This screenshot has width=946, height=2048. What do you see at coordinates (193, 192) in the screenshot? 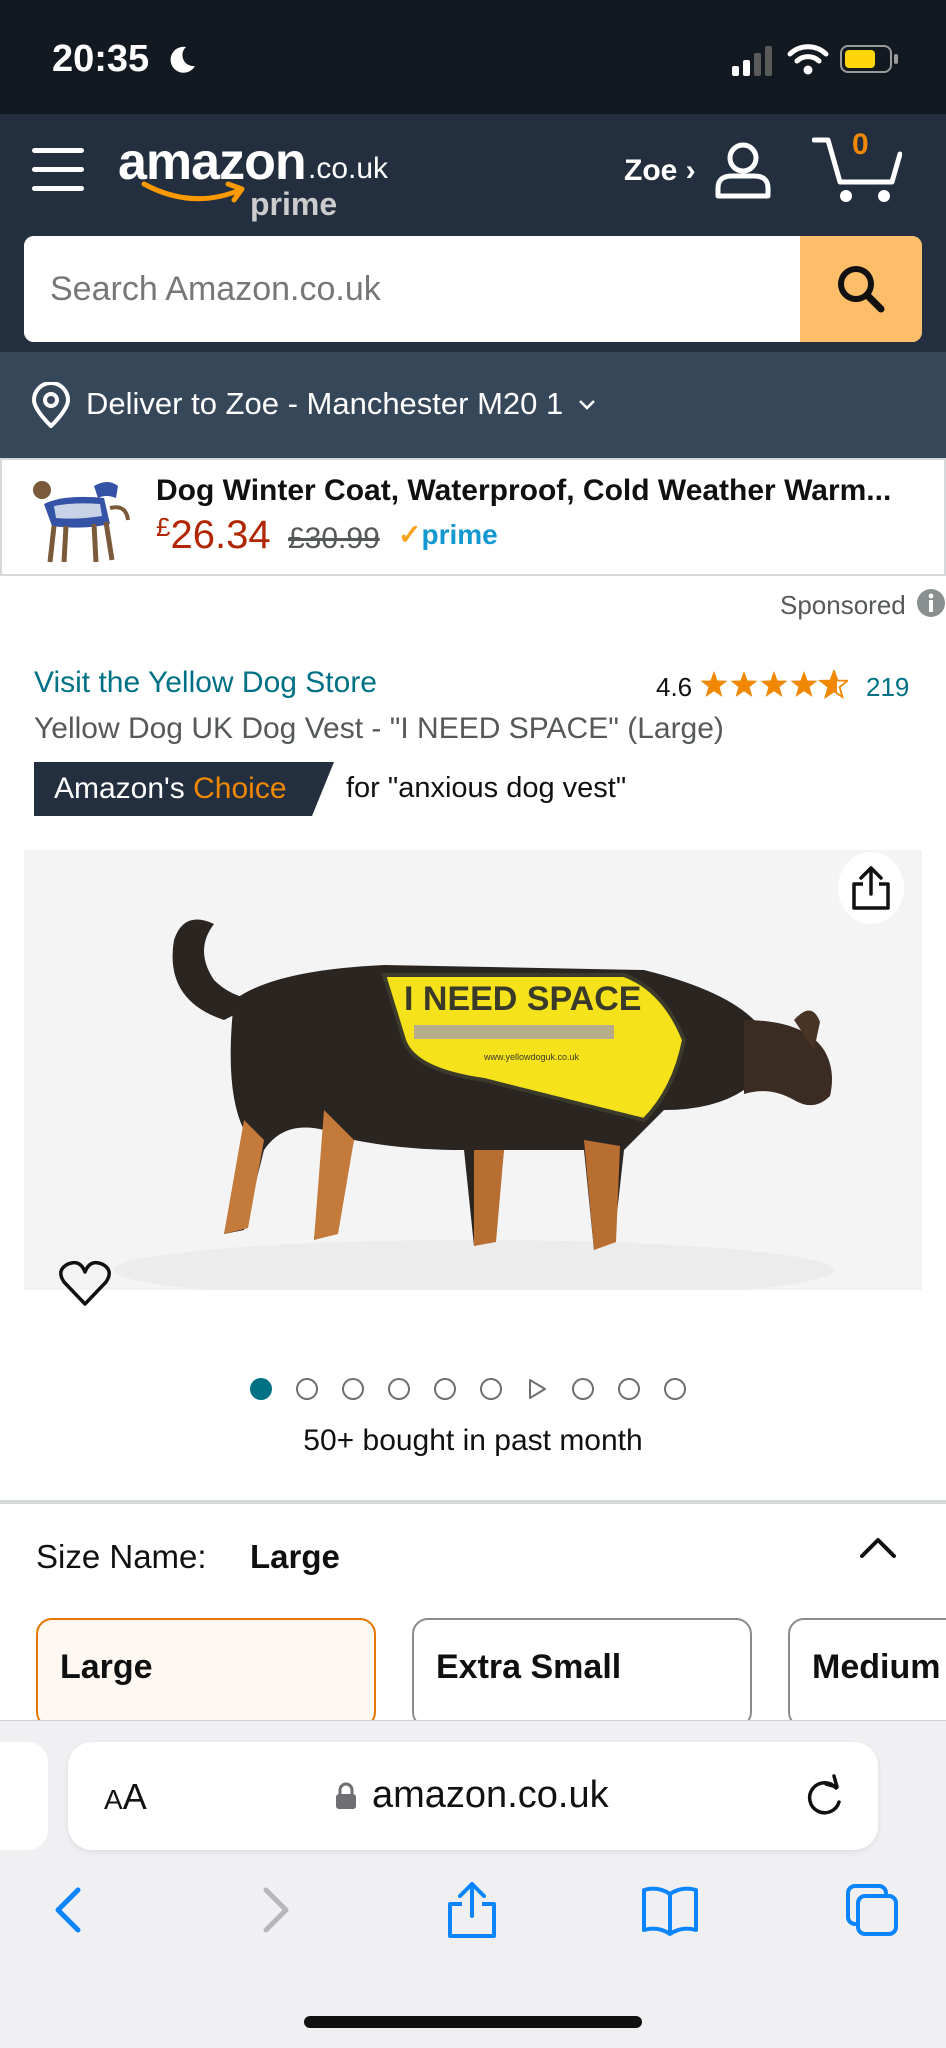
I see `smile-arrow-icon` at bounding box center [193, 192].